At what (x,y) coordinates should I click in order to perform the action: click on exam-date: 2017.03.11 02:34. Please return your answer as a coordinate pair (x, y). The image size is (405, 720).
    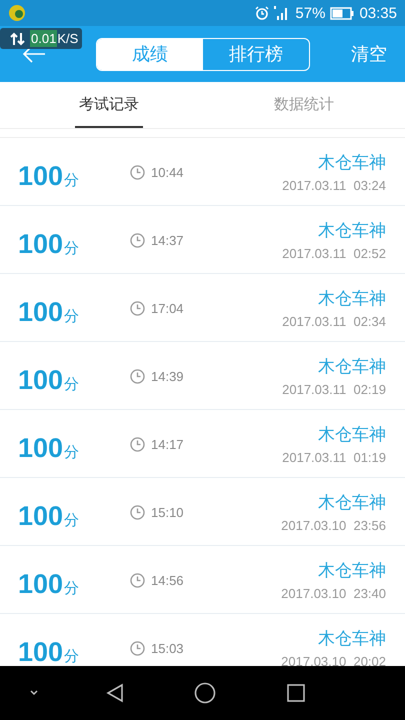
    Looking at the image, I should click on (334, 321).